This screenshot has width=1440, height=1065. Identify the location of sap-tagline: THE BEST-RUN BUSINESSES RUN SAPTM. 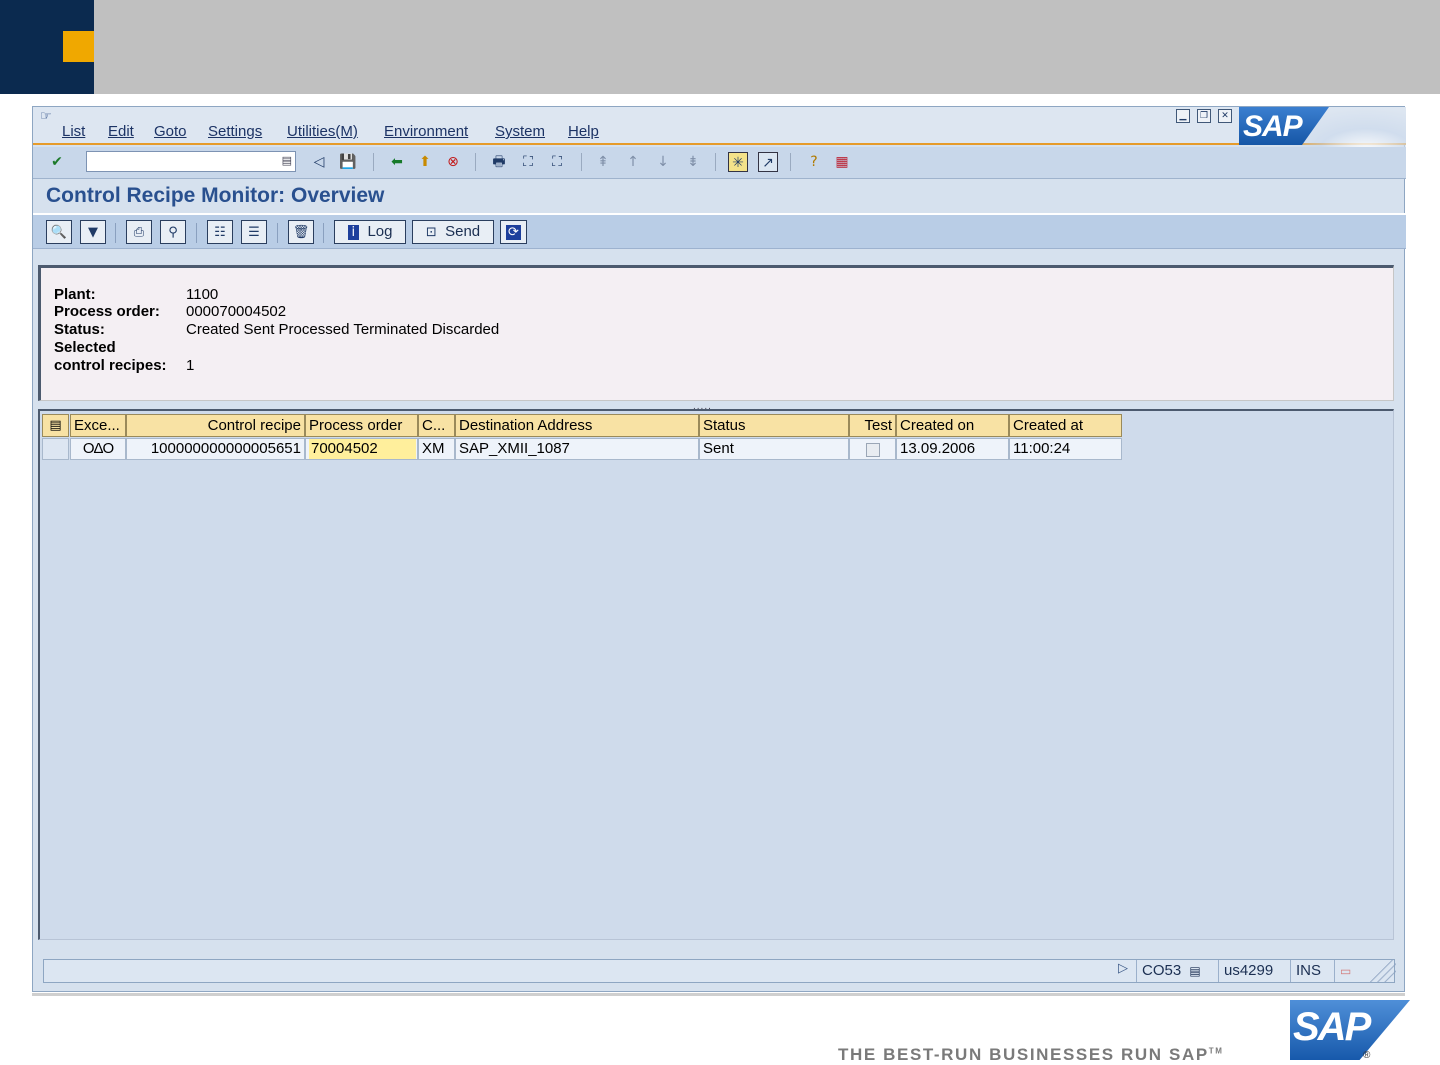
(1031, 1054).